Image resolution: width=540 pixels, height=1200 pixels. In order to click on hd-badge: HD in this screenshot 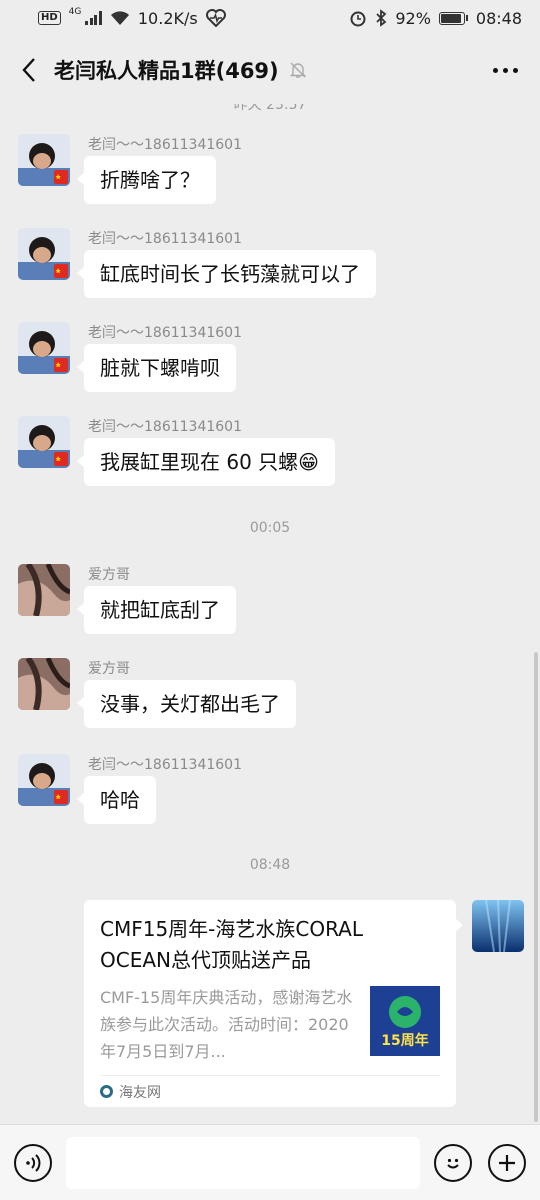, I will do `click(49, 18)`.